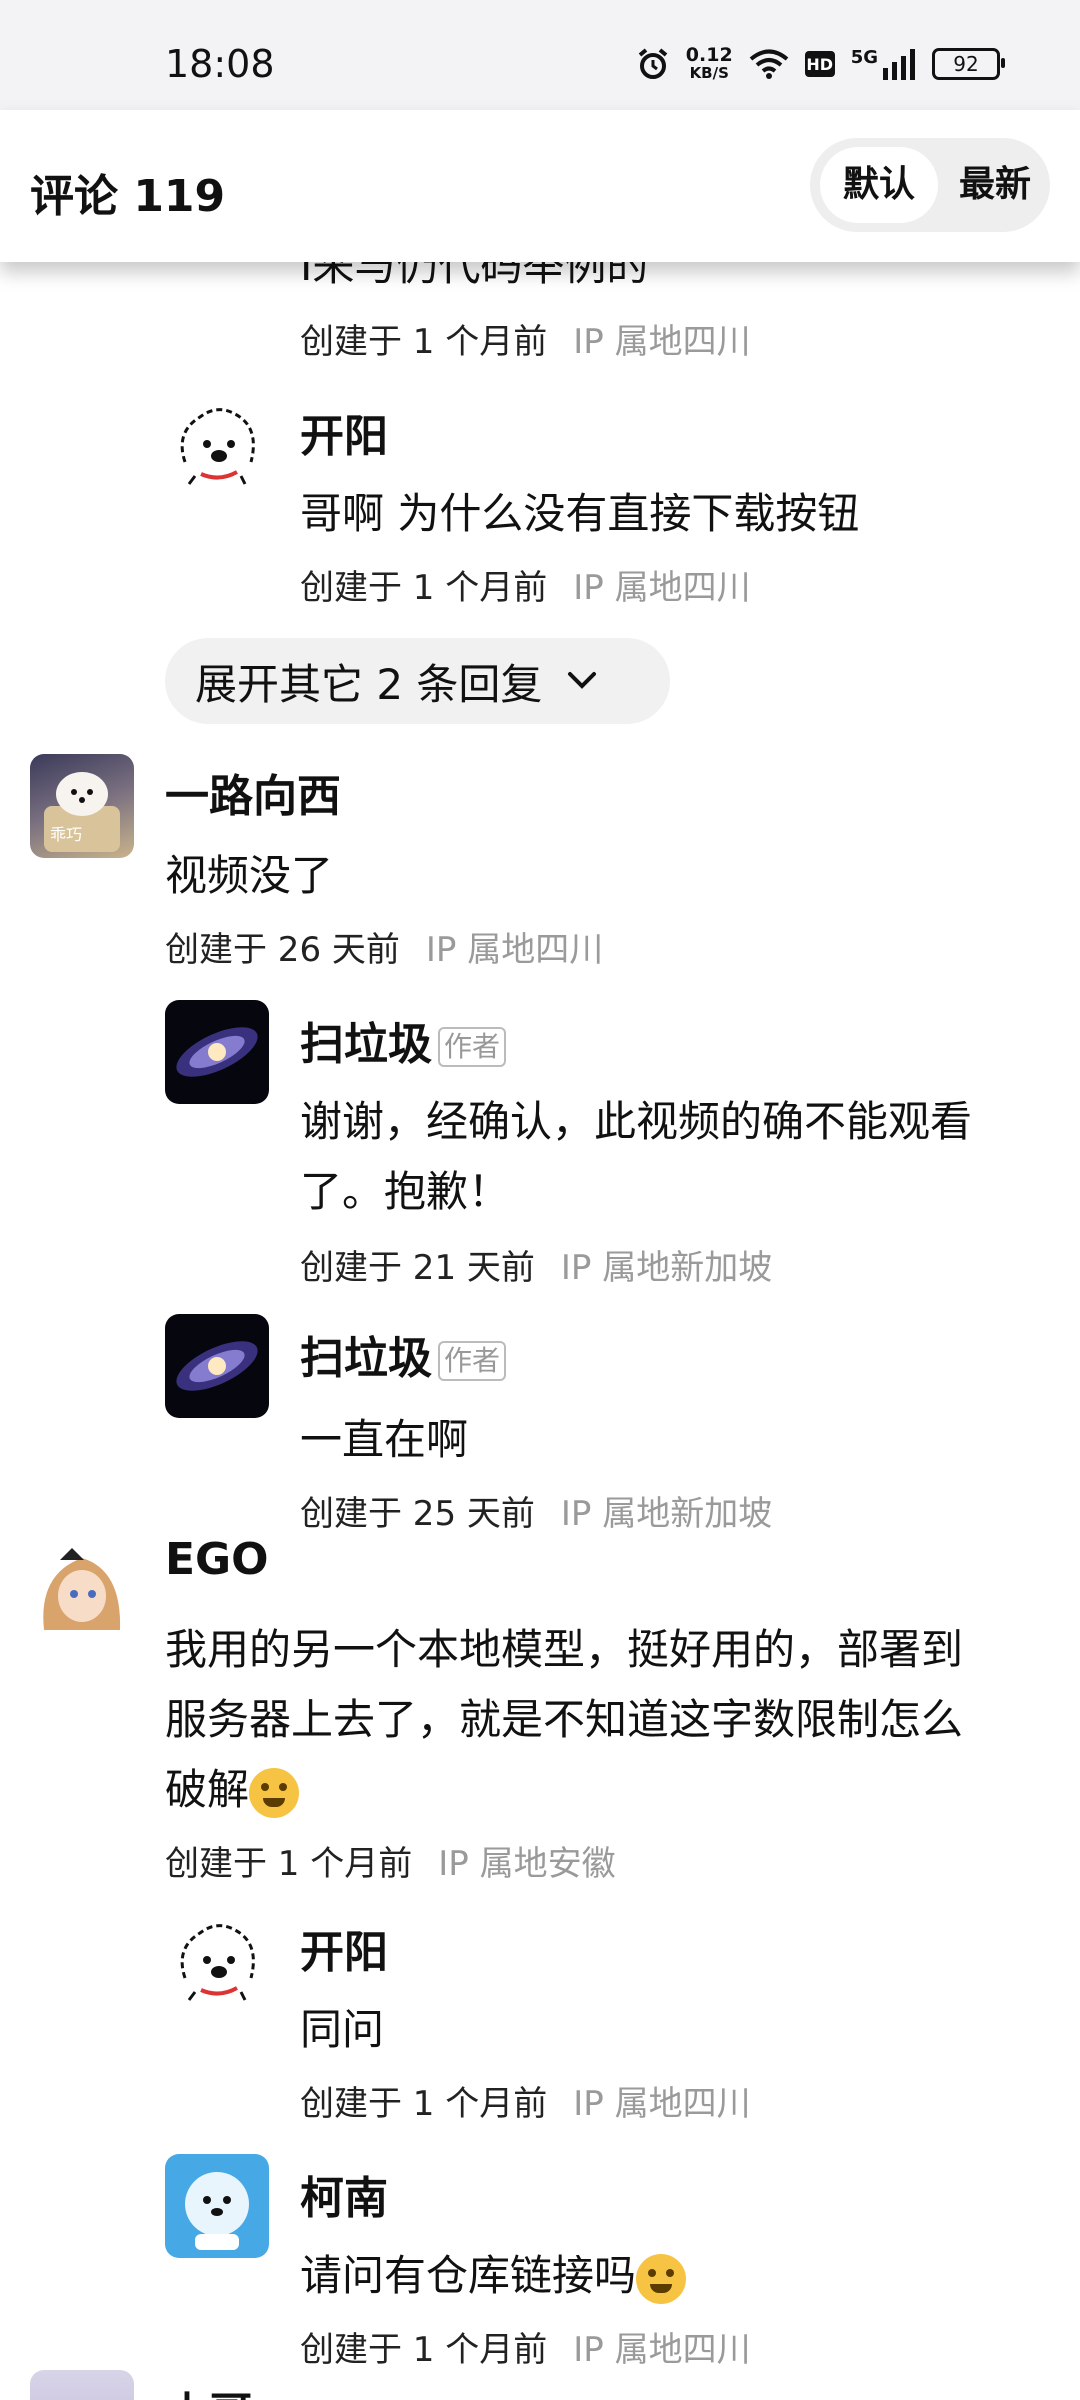 The image size is (1080, 2400). I want to click on bear-avatar-icon, so click(217, 2211).